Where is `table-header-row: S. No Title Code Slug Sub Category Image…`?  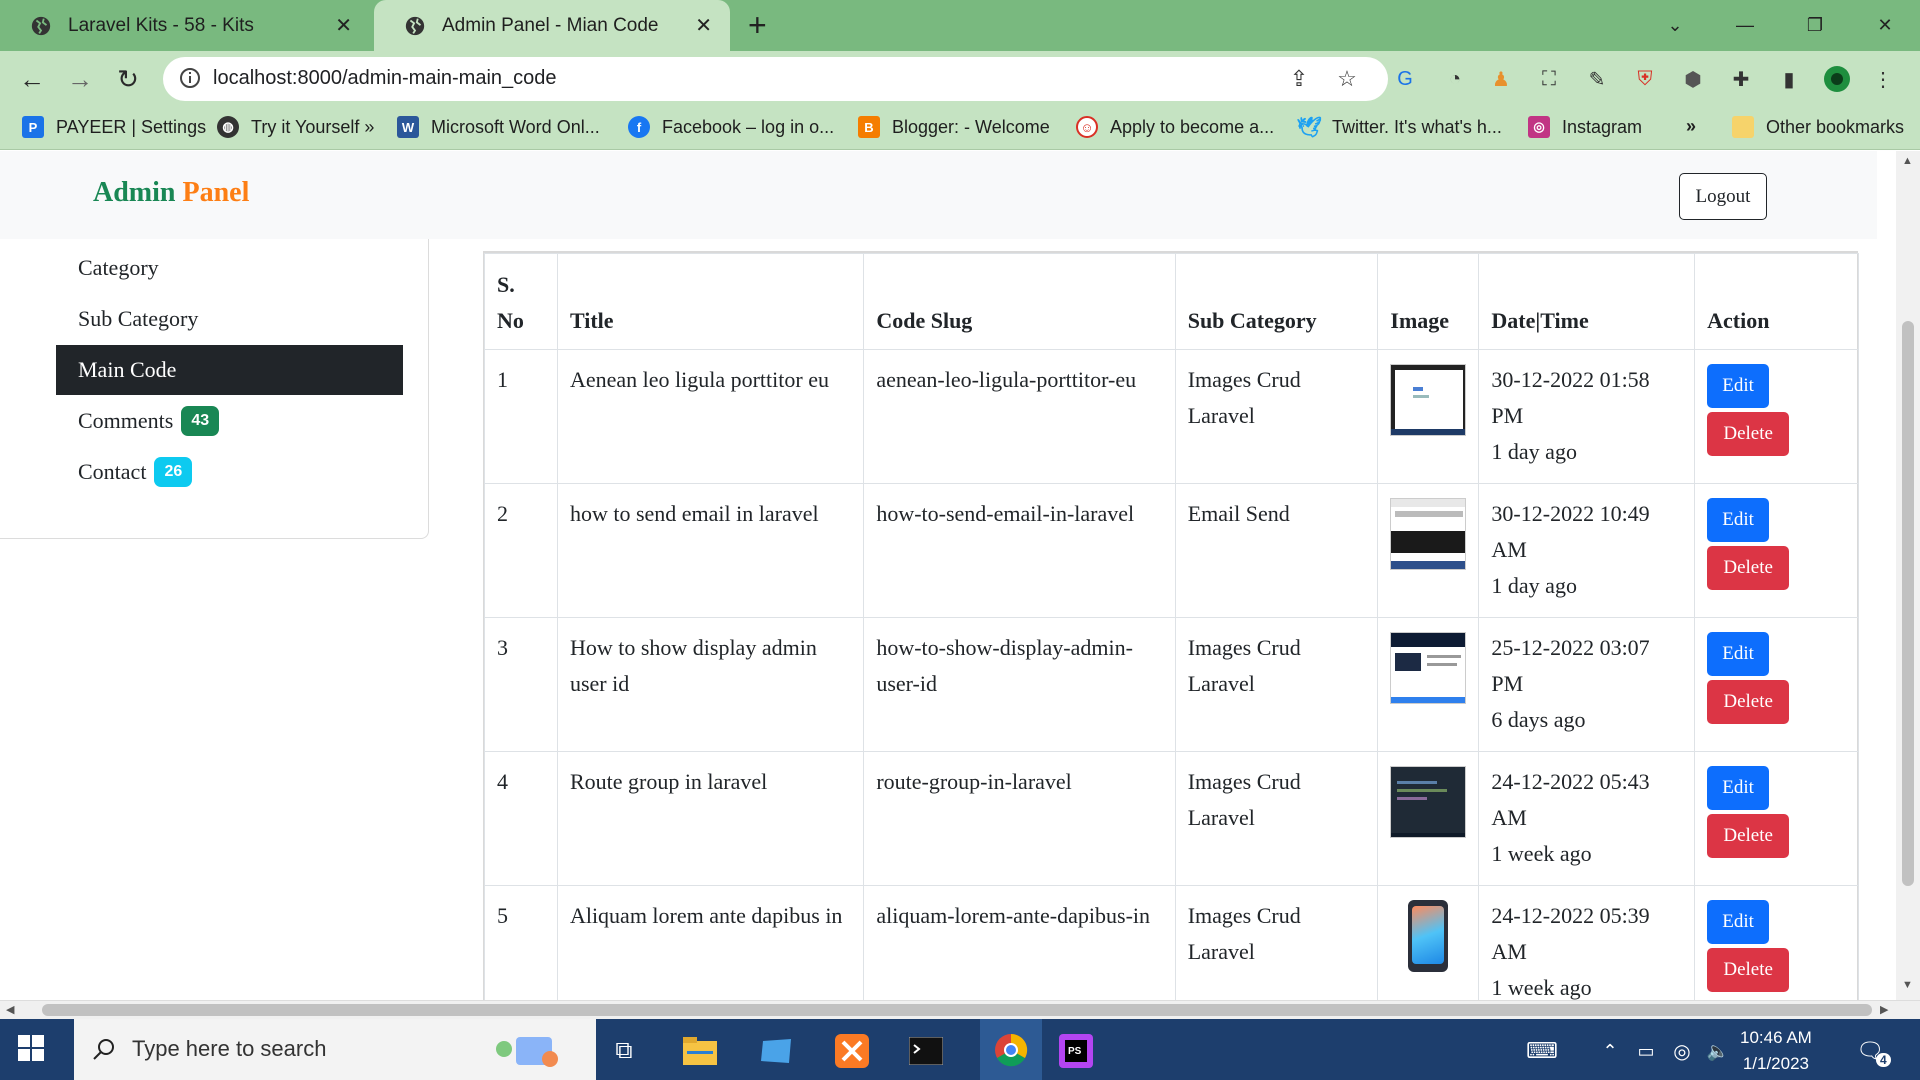 table-header-row: S. No Title Code Slug Sub Category Image… is located at coordinates (1171, 301).